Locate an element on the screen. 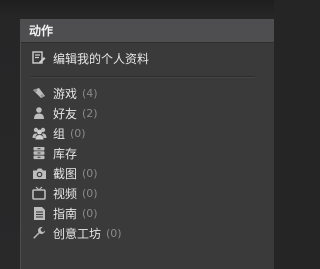 The height and width of the screenshot is (269, 320). menu-item-workshop: 创意工坊 (0) is located at coordinates (148, 233).